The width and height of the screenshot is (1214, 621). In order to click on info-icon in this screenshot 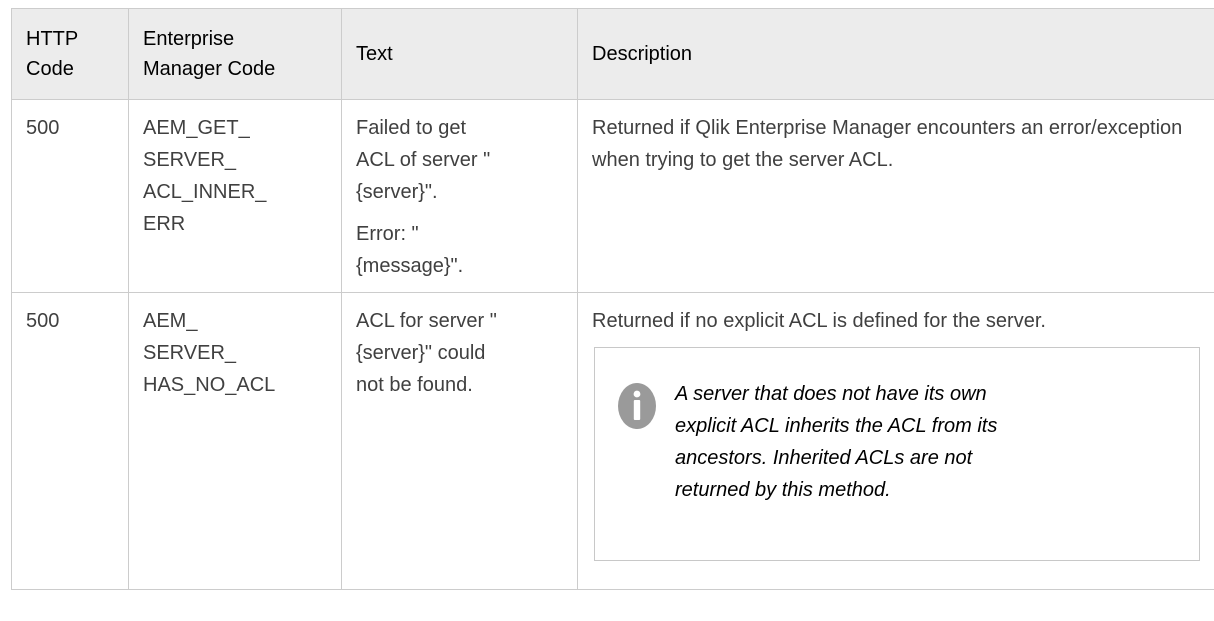, I will do `click(637, 406)`.